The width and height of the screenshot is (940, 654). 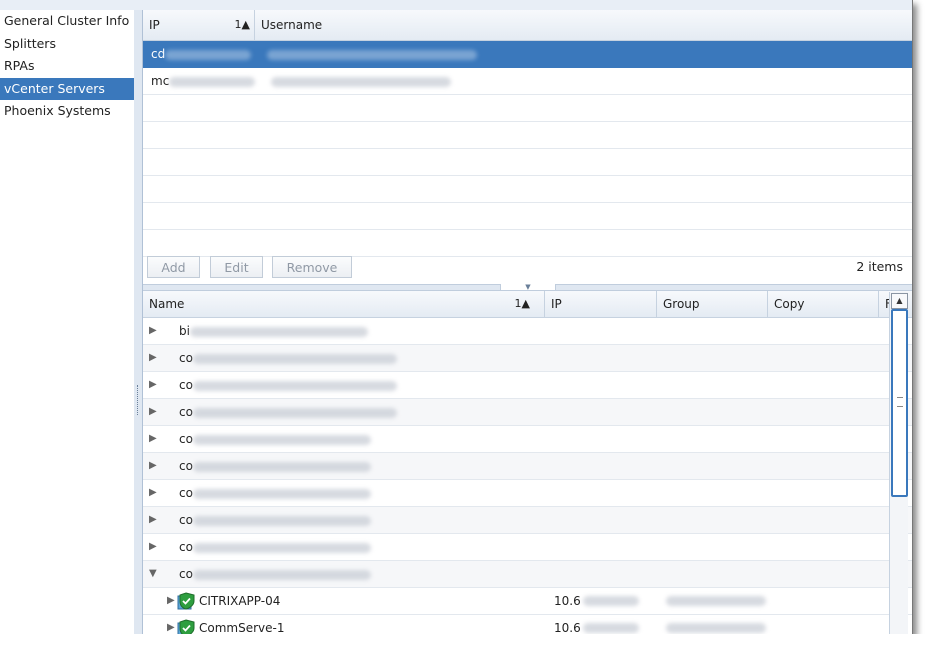 What do you see at coordinates (583, 25) in the screenshot?
I see `column-header-username: Username` at bounding box center [583, 25].